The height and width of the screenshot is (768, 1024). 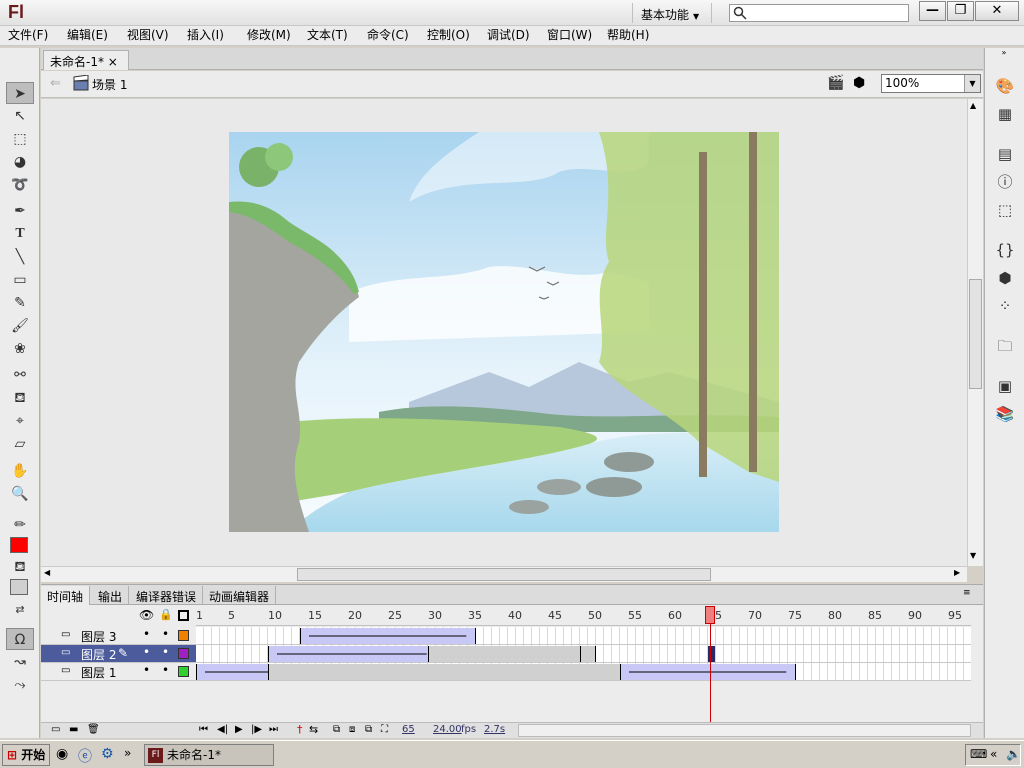 What do you see at coordinates (997, 11) in the screenshot?
I see `close-button: ✕` at bounding box center [997, 11].